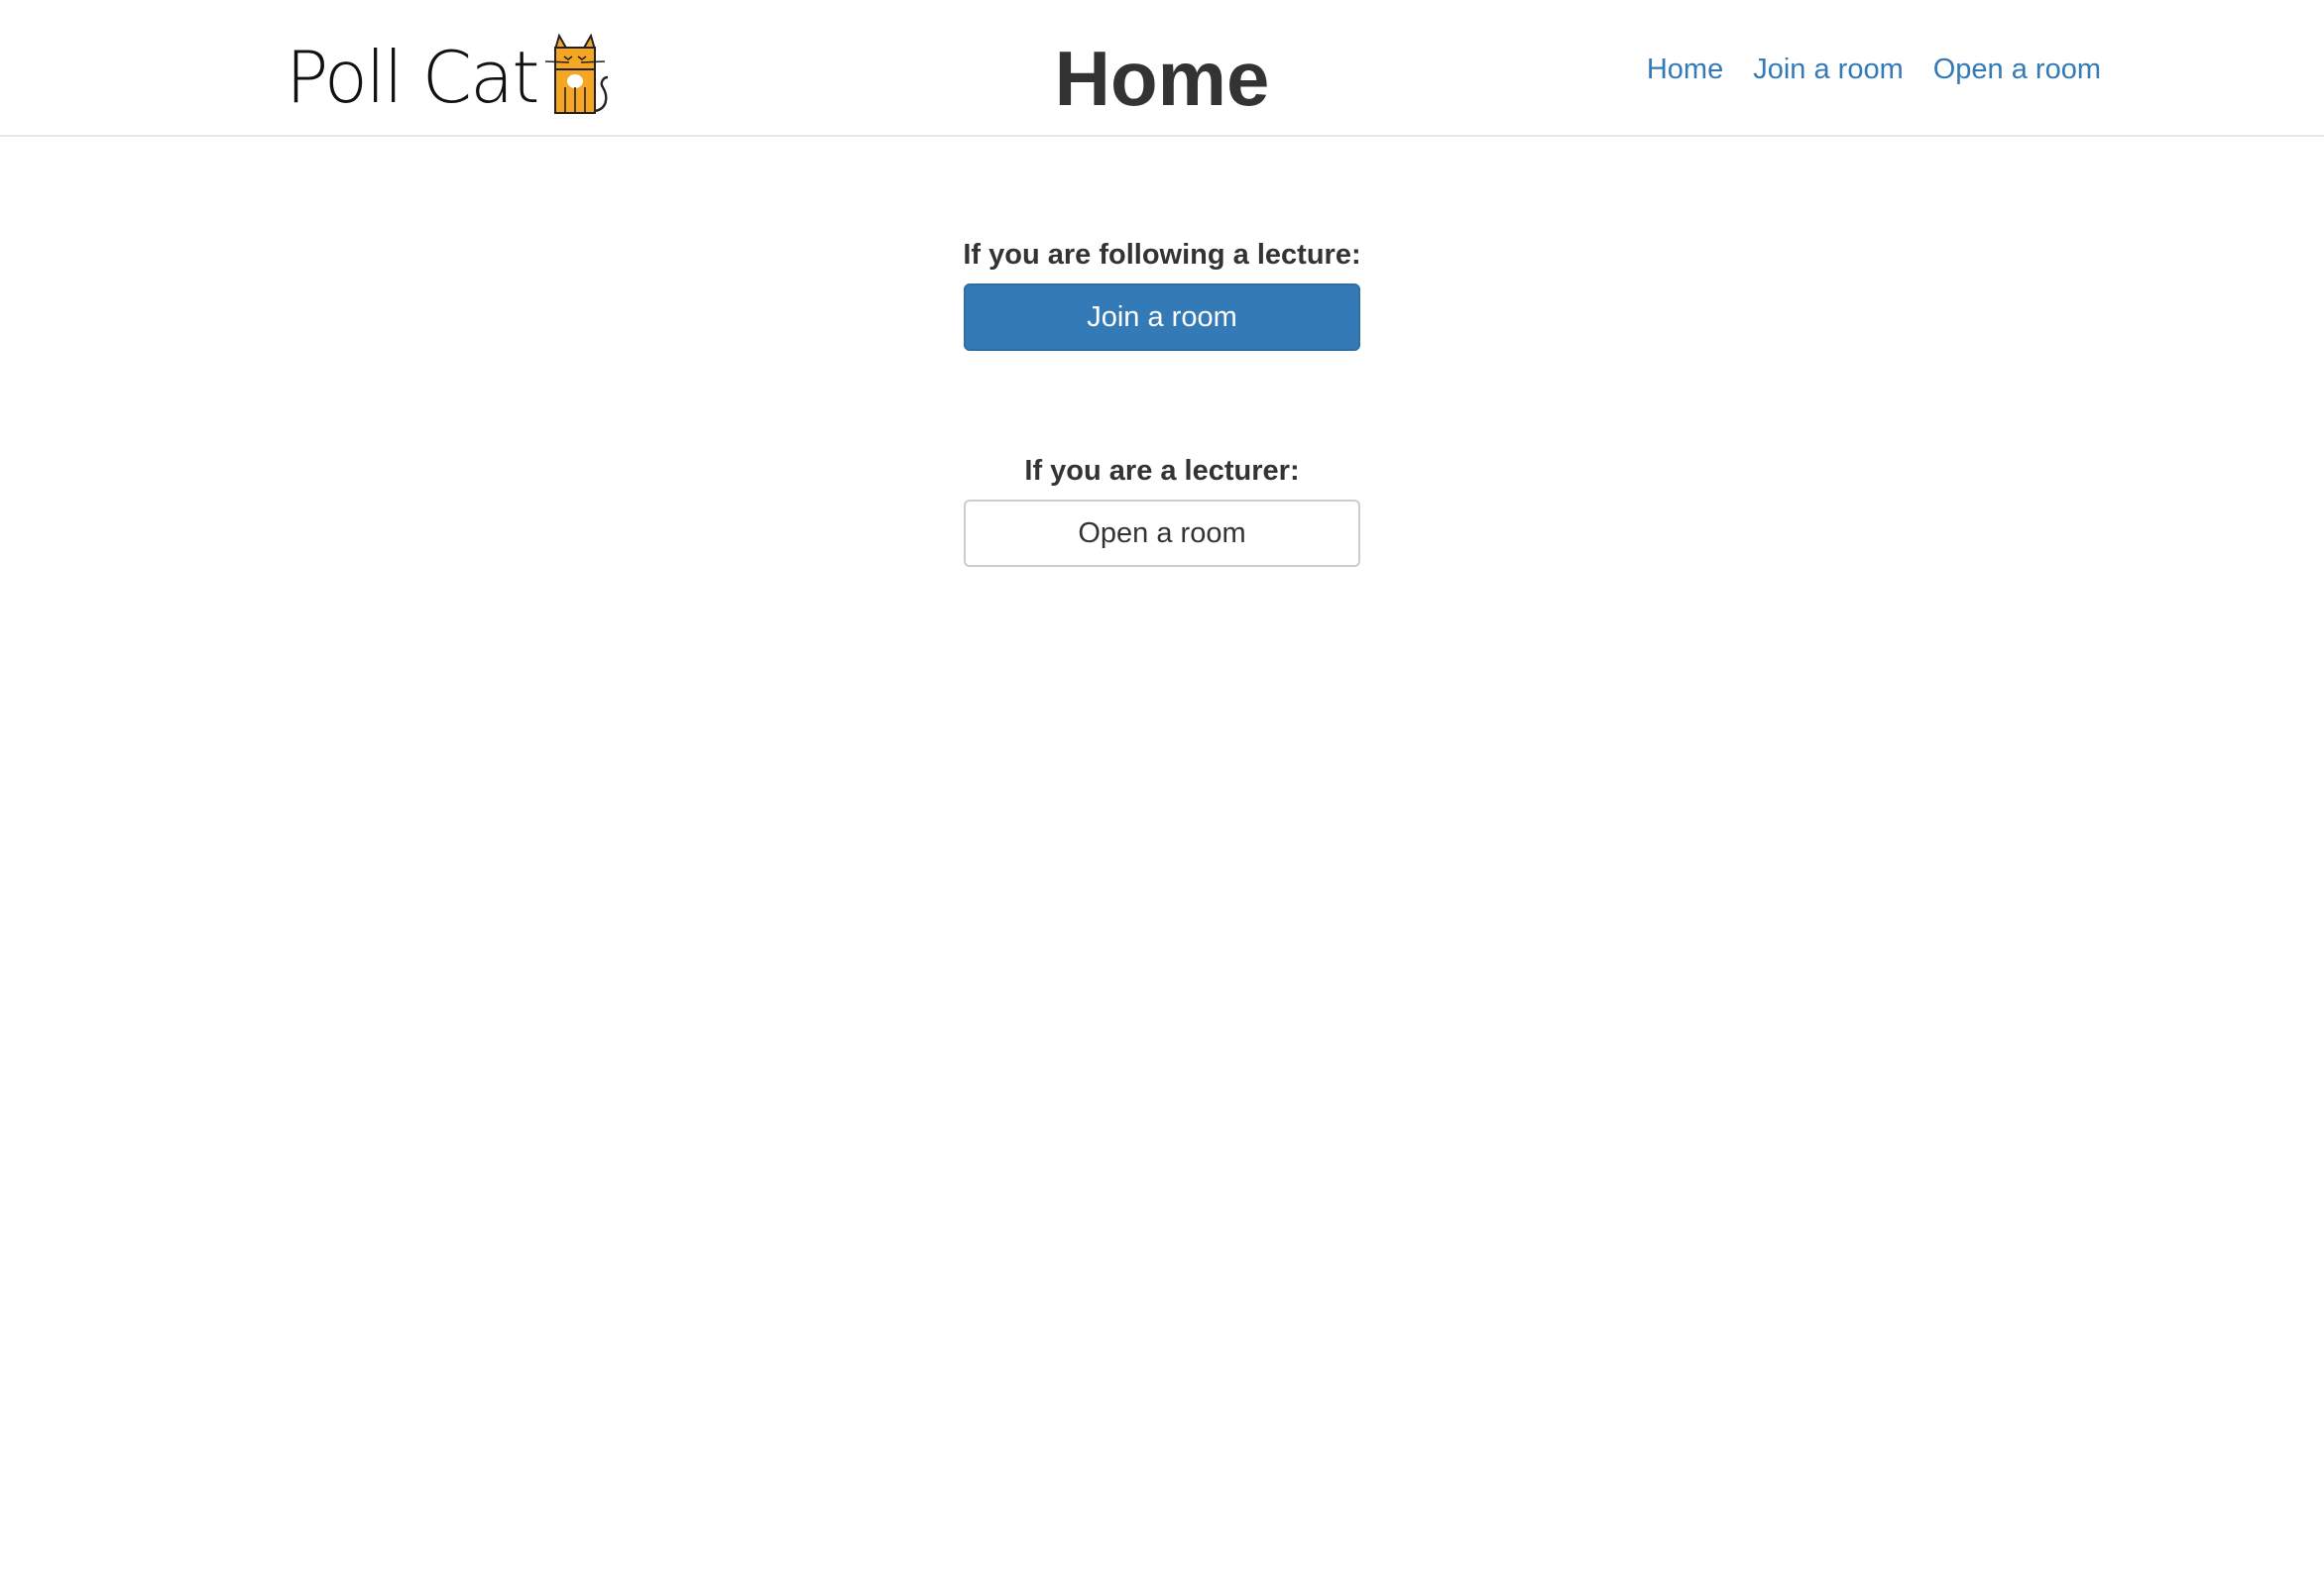 The height and width of the screenshot is (1576, 2324). I want to click on nav-links: Home Join a room Open a room, so click(1874, 69).